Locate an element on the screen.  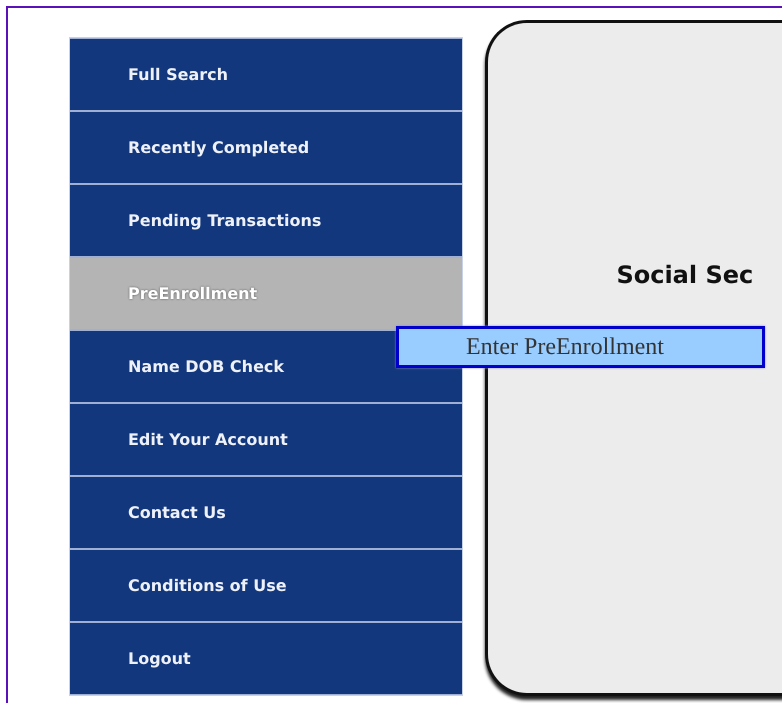
menu-item: Full Search is located at coordinates (266, 74).